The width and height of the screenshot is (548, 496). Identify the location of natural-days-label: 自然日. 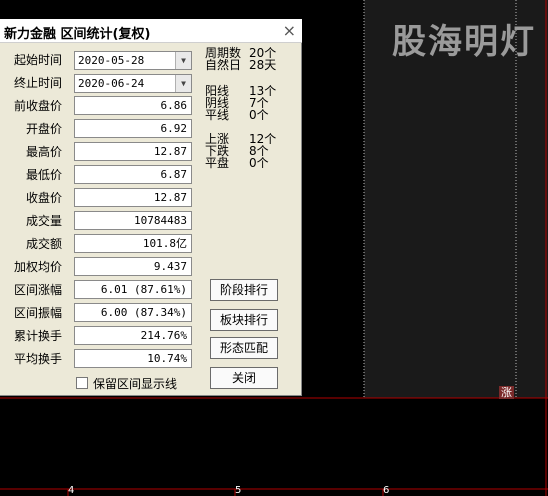
(223, 65).